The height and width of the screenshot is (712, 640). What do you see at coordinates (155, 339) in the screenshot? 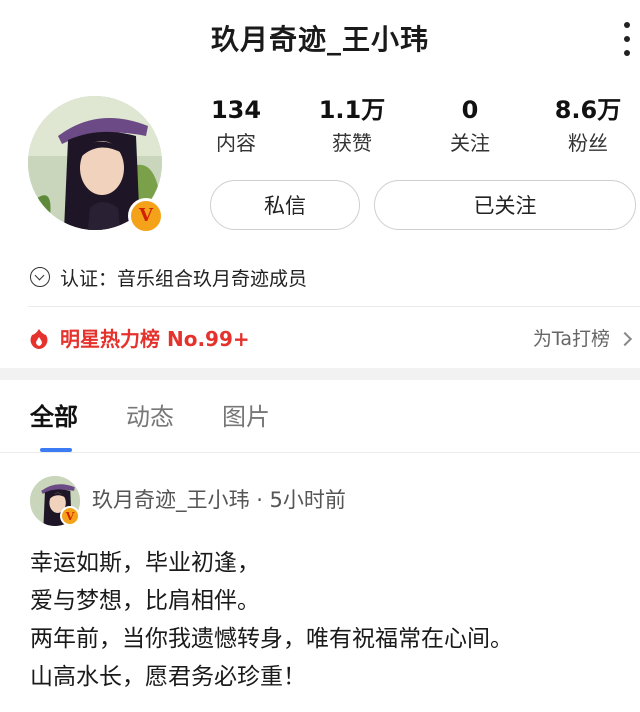
I see `hot-rank-label: 明星热力榜 No.99+` at bounding box center [155, 339].